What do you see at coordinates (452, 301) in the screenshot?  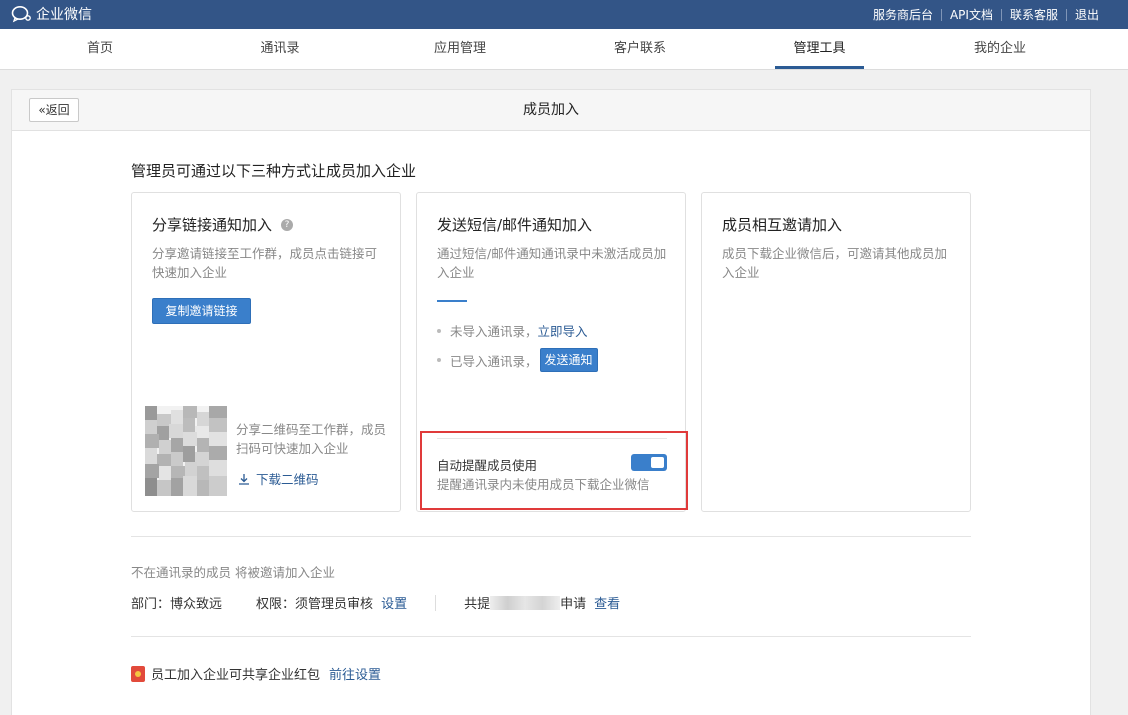 I see `accent-underline` at bounding box center [452, 301].